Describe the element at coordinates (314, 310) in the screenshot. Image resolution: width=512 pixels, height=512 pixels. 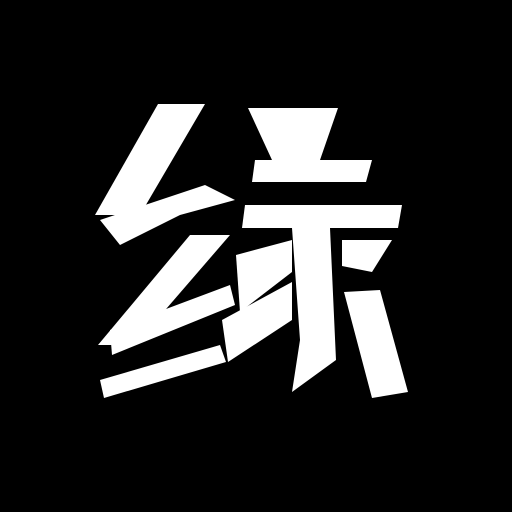
I see `vertical-stem` at that location.